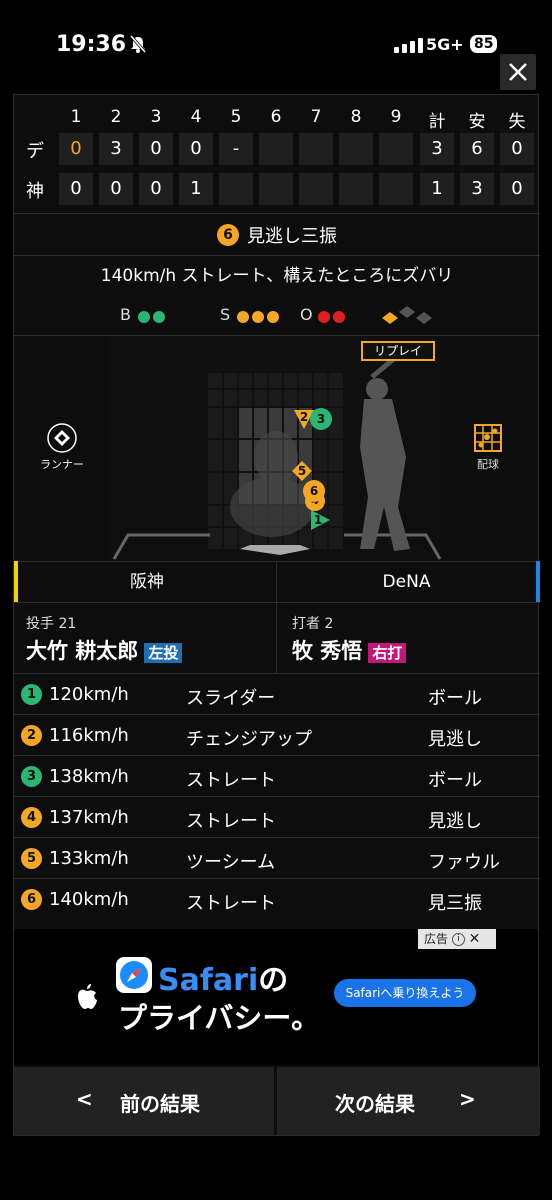 The width and height of the screenshot is (552, 1200). Describe the element at coordinates (277, 638) in the screenshot. I see `matchup: 投手 21 大竹 耕太郎 左投 打者 2 牧 秀悟 右打` at that location.